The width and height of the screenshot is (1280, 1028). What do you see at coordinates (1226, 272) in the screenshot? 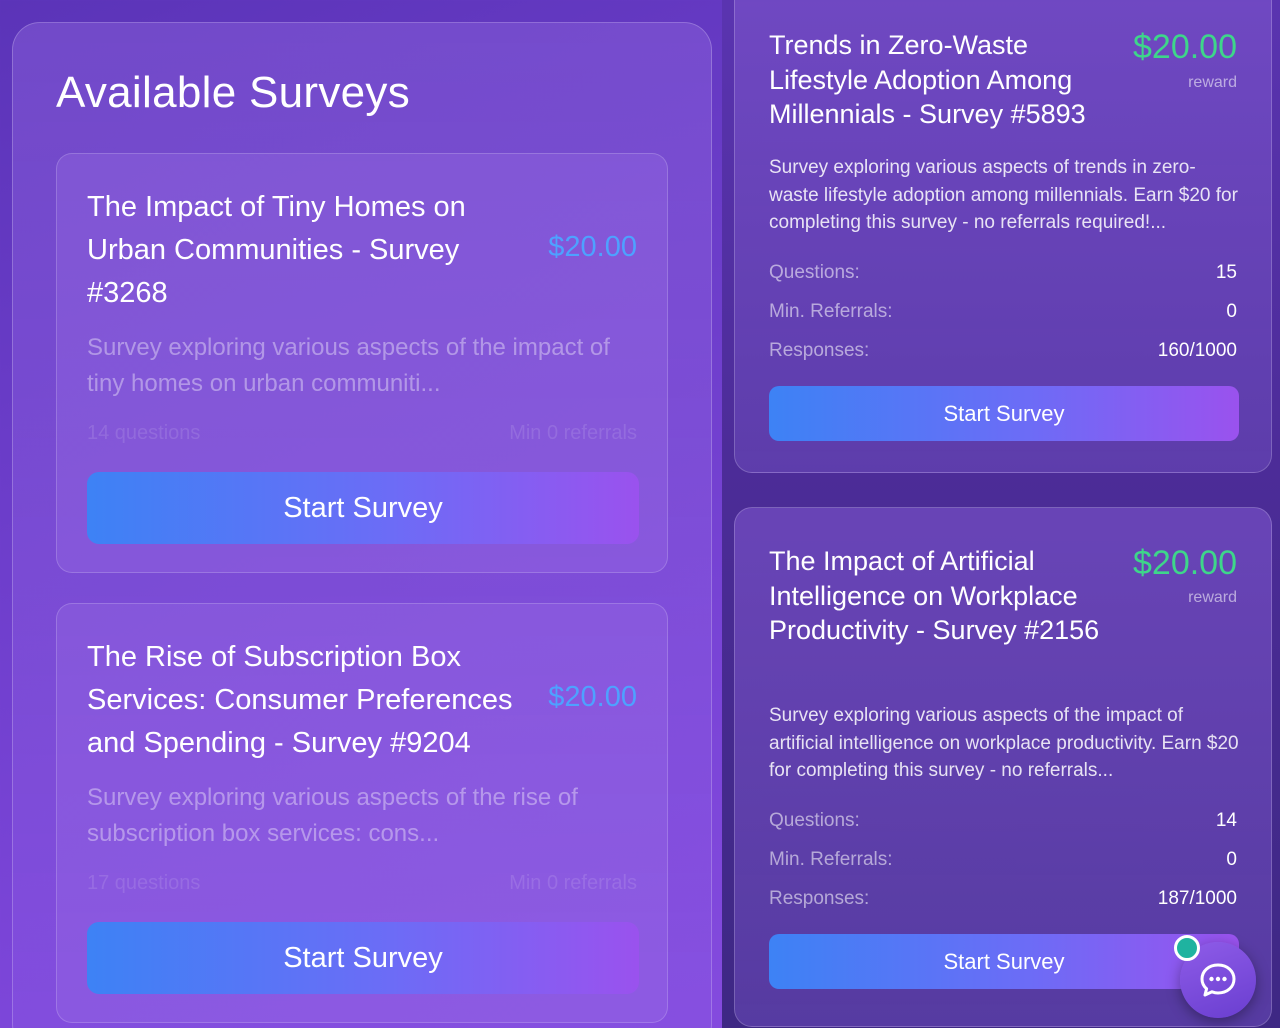
I see `questions-value: 15` at bounding box center [1226, 272].